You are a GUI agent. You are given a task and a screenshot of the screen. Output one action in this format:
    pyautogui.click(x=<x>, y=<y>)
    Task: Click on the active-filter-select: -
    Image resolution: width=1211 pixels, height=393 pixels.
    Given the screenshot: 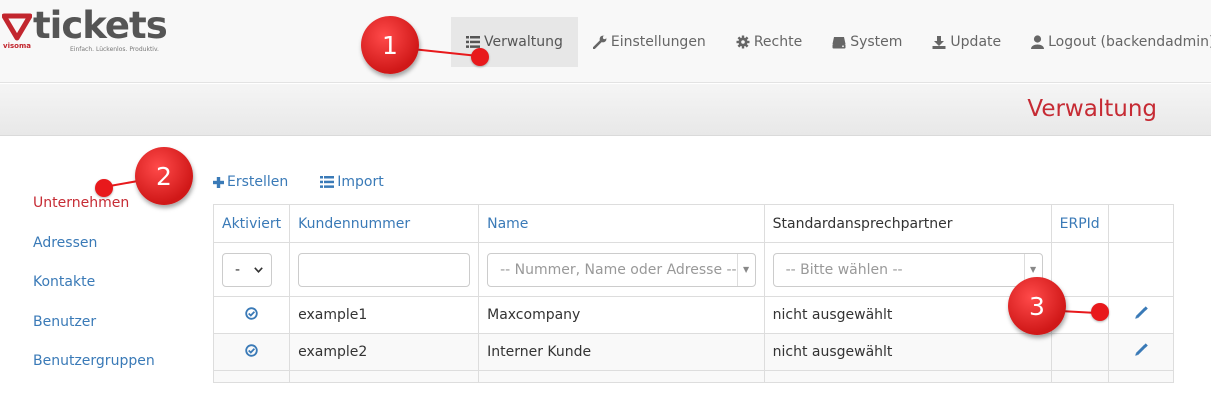 What is the action you would take?
    pyautogui.click(x=247, y=269)
    